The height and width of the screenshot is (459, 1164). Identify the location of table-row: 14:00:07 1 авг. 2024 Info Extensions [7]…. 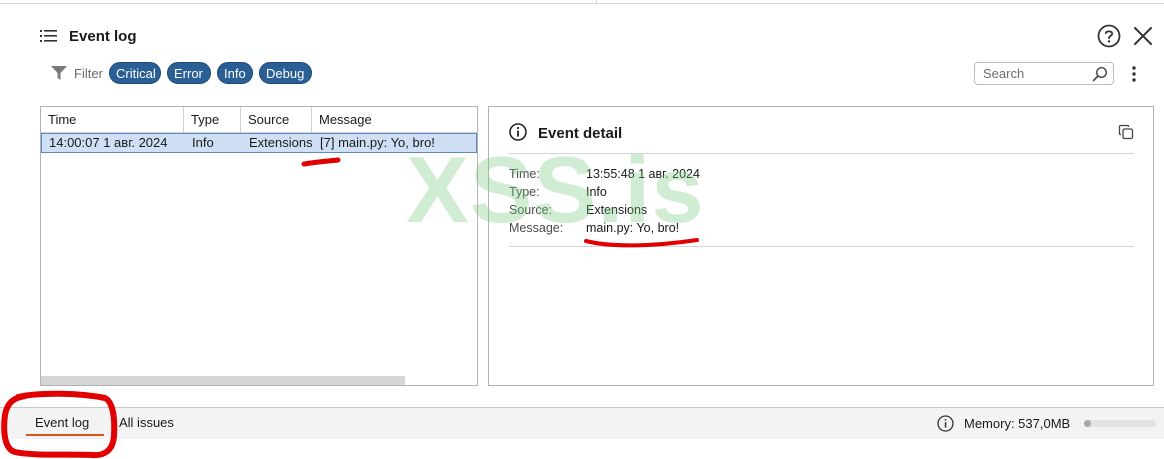
(259, 143).